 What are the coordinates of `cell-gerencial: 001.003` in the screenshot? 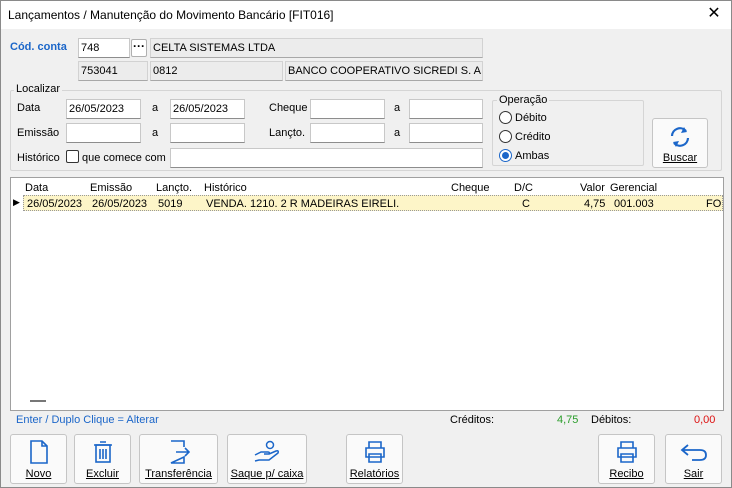 It's located at (634, 204).